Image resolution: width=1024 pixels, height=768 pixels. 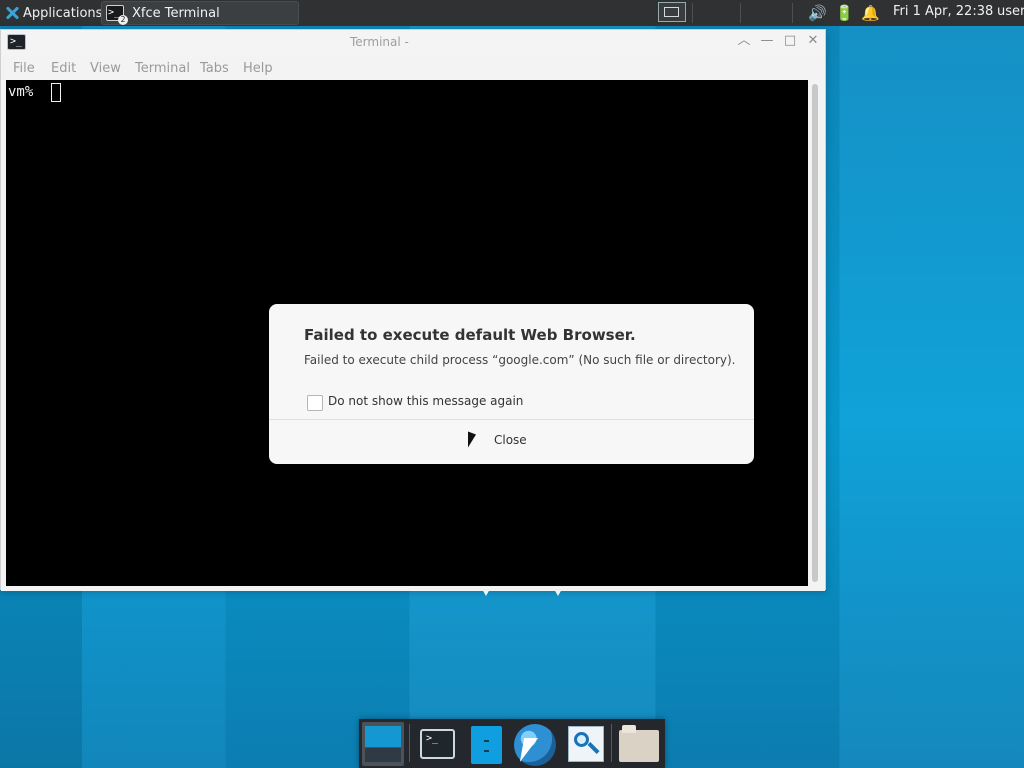 I want to click on terminal-icon: >_, so click(x=16, y=42).